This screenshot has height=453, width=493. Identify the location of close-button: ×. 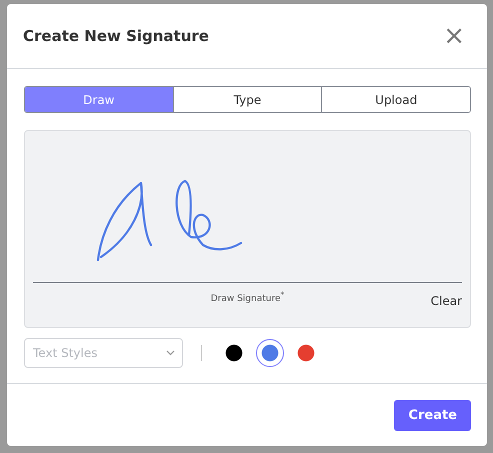
(454, 36).